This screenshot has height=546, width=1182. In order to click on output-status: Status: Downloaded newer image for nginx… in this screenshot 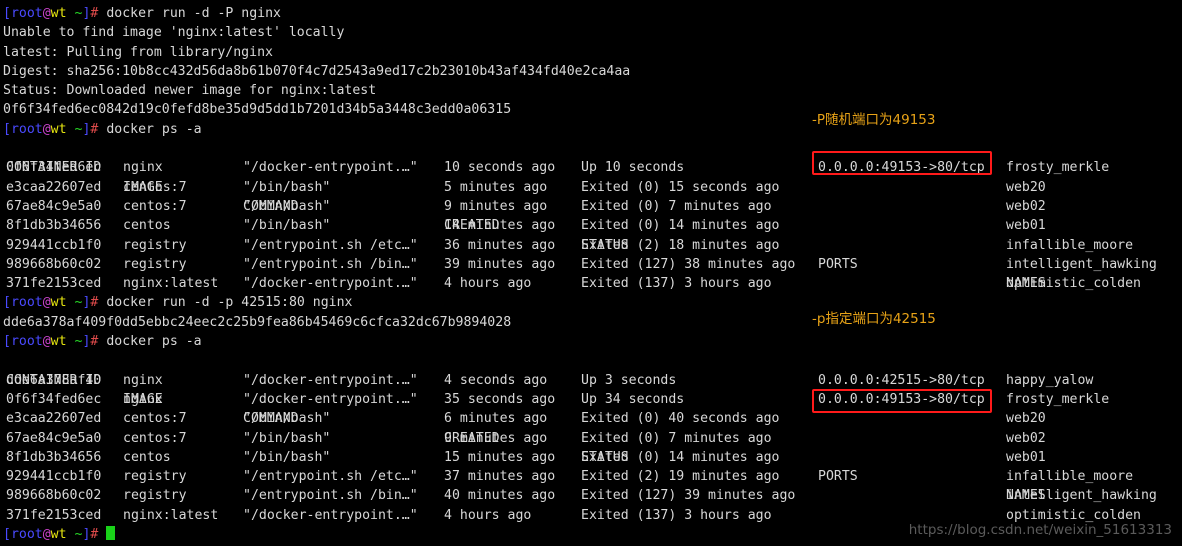, I will do `click(190, 91)`.